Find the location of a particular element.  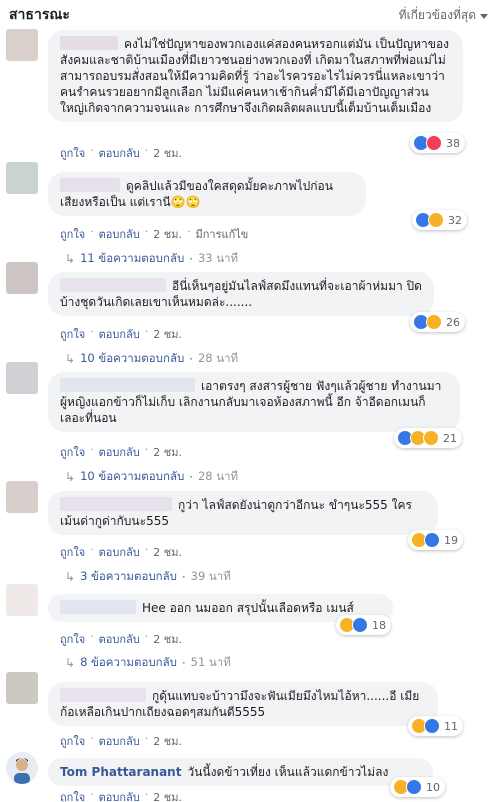

commenter-name: Tom Phattaranant is located at coordinates (120, 772).